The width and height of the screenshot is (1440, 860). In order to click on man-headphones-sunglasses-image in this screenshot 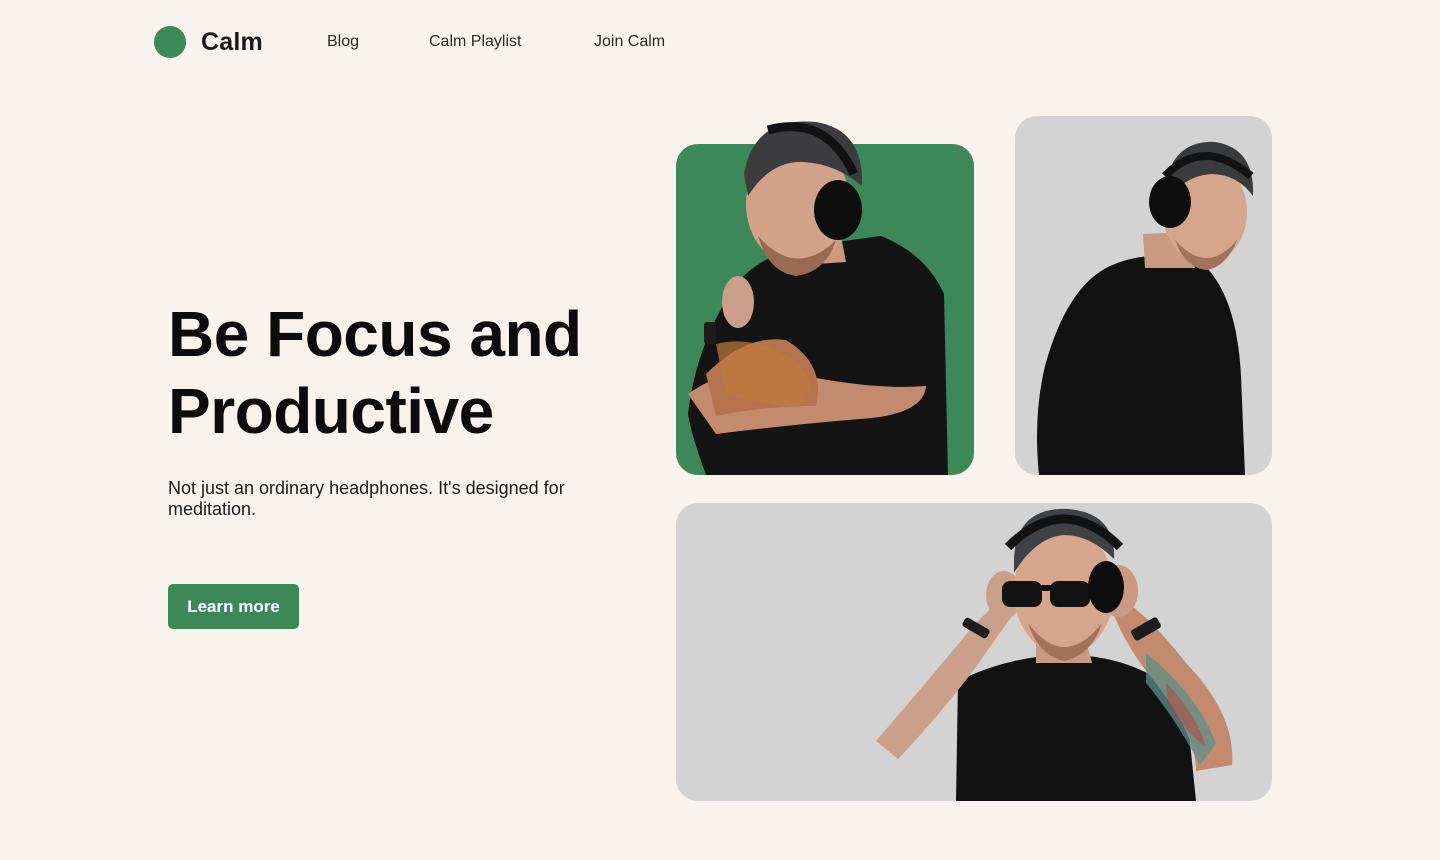, I will do `click(1054, 654)`.